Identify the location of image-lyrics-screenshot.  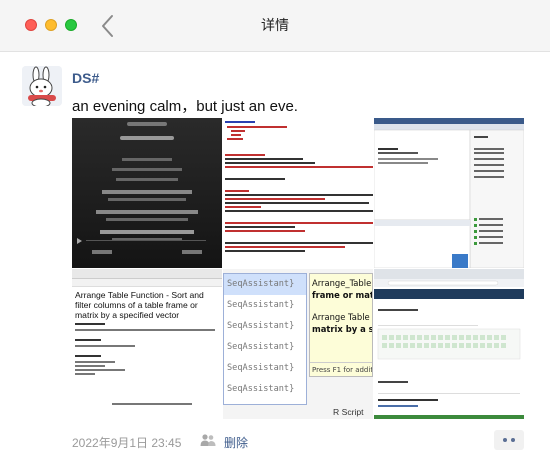
(147, 193).